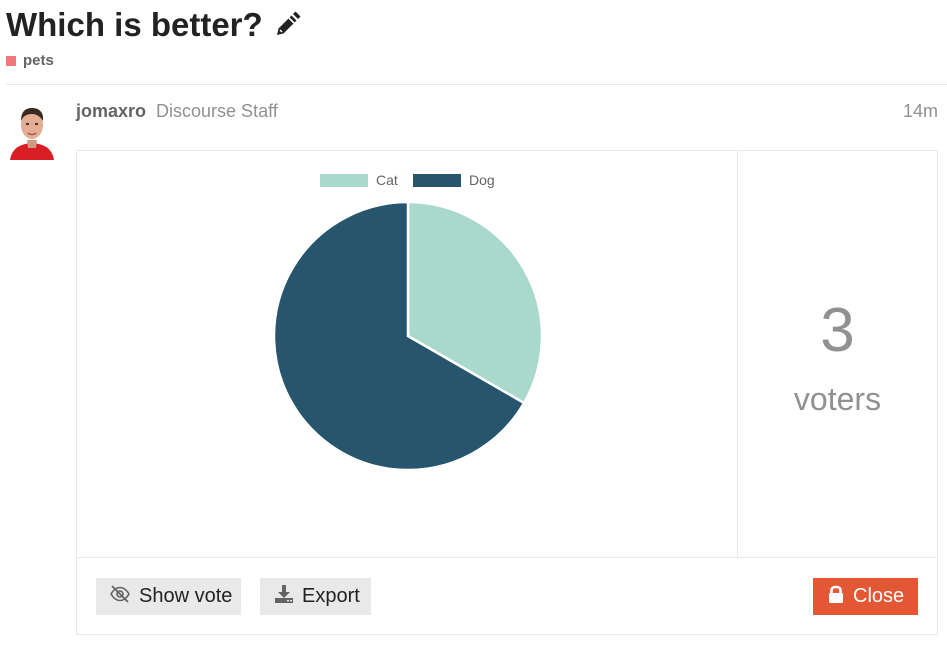  I want to click on username: jomaxro, so click(111, 111).